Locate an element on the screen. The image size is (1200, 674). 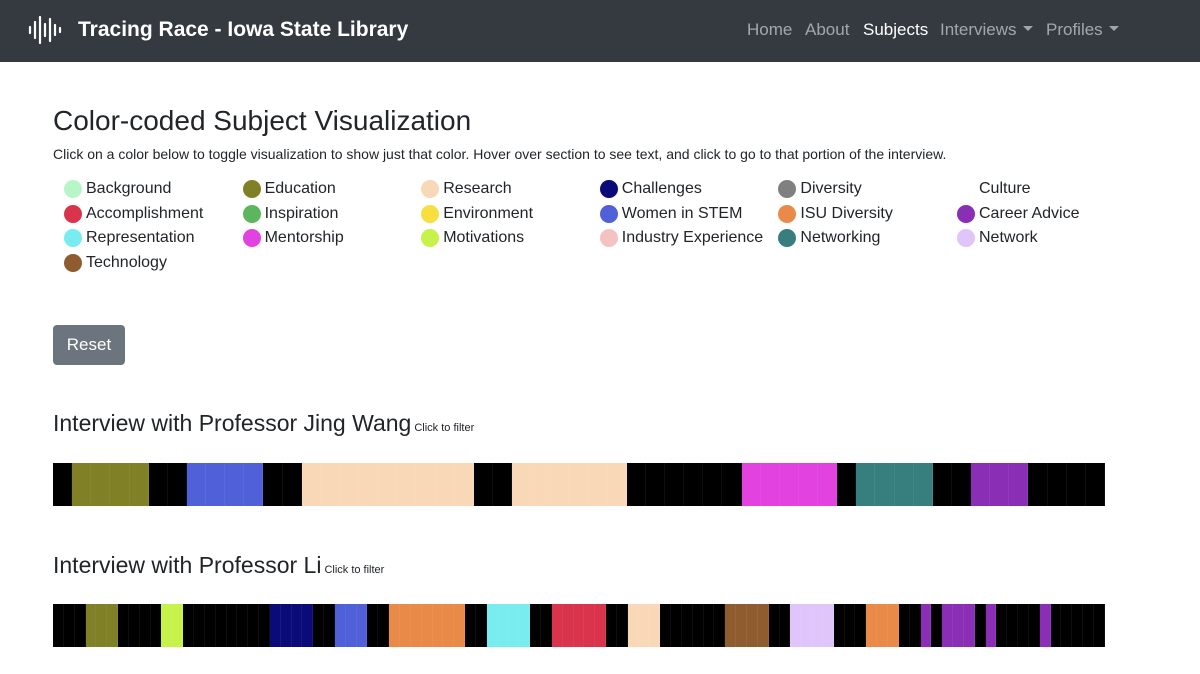
legend-item: Women in STEM is located at coordinates (684, 214).